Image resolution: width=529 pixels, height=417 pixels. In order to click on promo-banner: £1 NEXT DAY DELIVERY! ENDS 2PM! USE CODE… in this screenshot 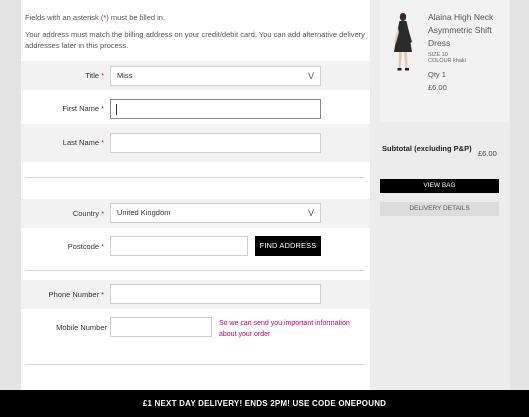, I will do `click(264, 403)`.